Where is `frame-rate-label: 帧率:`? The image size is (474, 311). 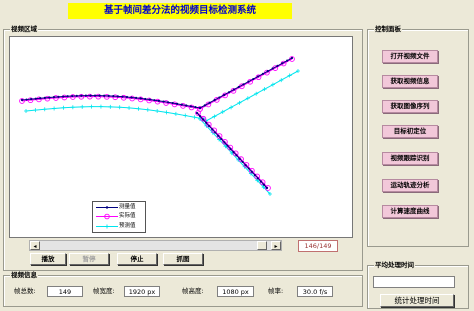
frame-rate-label: 帧率: is located at coordinates (276, 291).